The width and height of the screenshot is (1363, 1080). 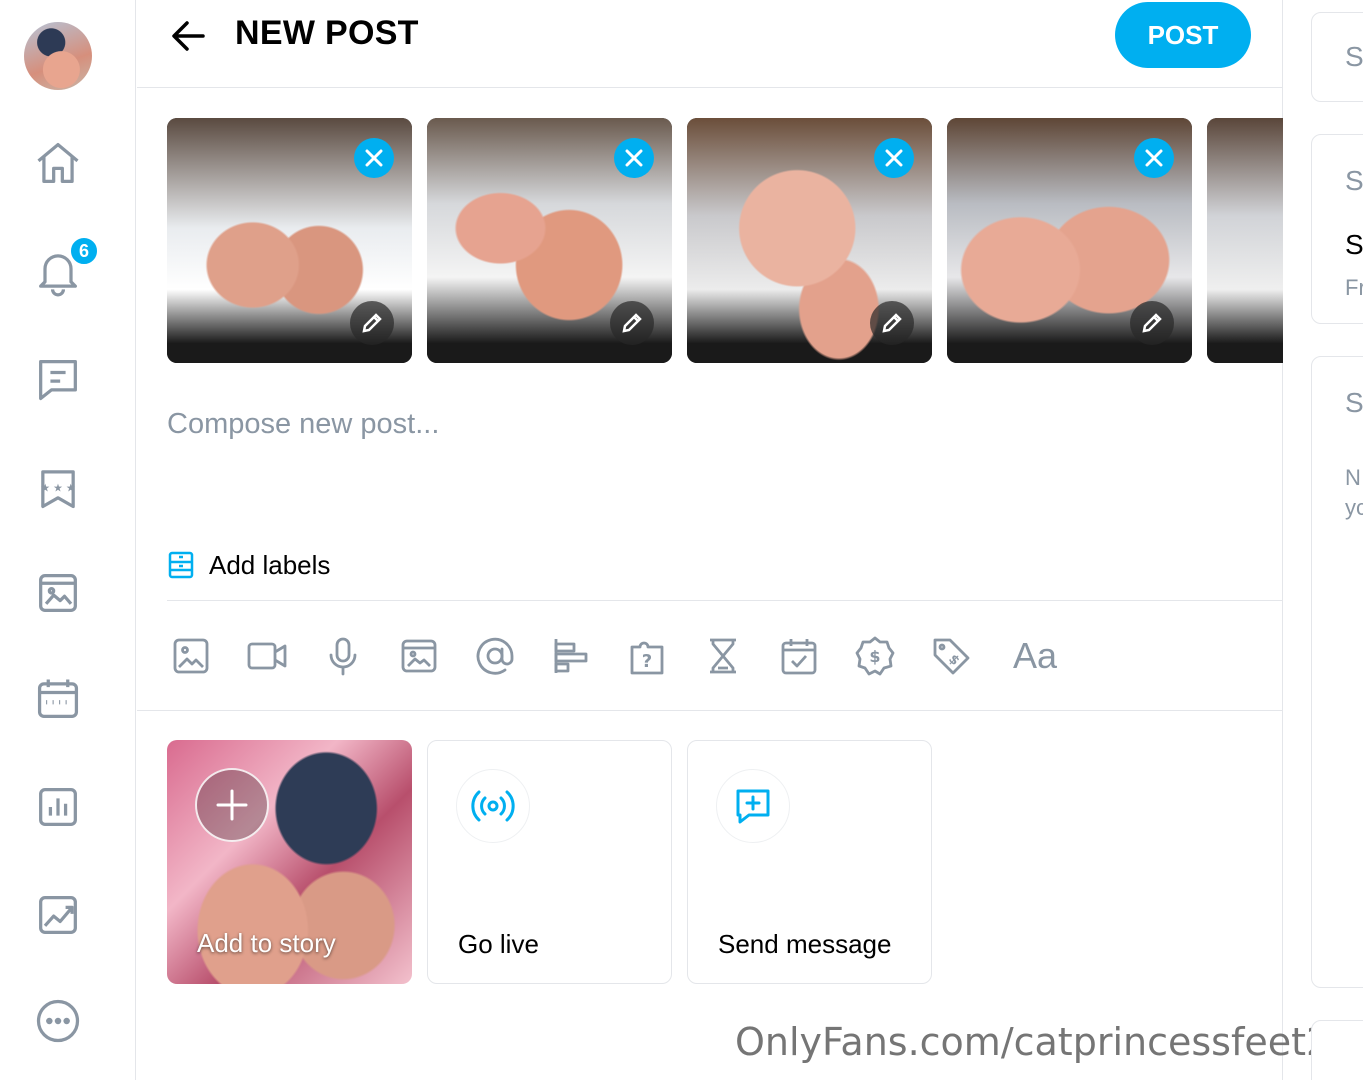 What do you see at coordinates (809, 862) in the screenshot?
I see `send-message-card: Send message` at bounding box center [809, 862].